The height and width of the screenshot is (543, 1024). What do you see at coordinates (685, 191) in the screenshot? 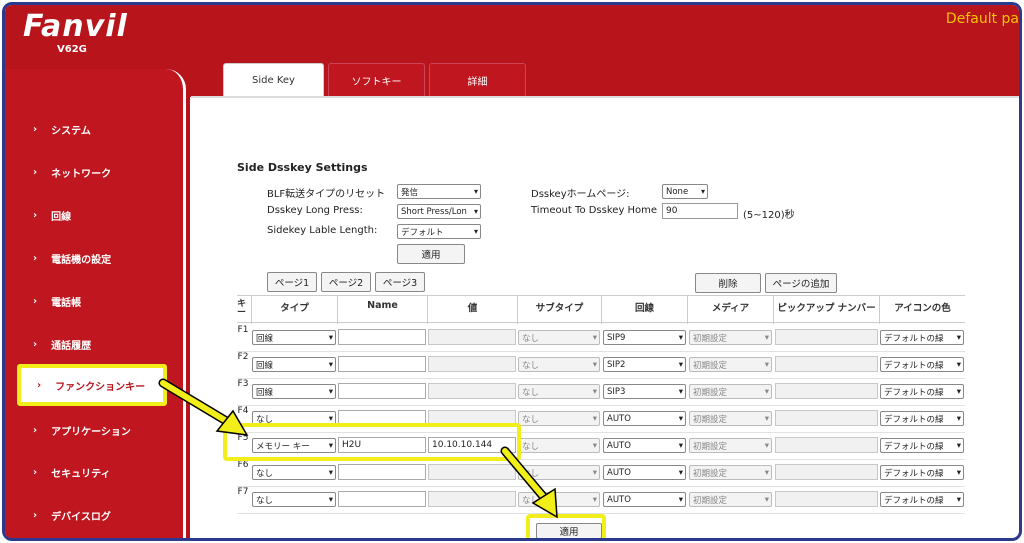
I see `home-page-select: None ▾` at bounding box center [685, 191].